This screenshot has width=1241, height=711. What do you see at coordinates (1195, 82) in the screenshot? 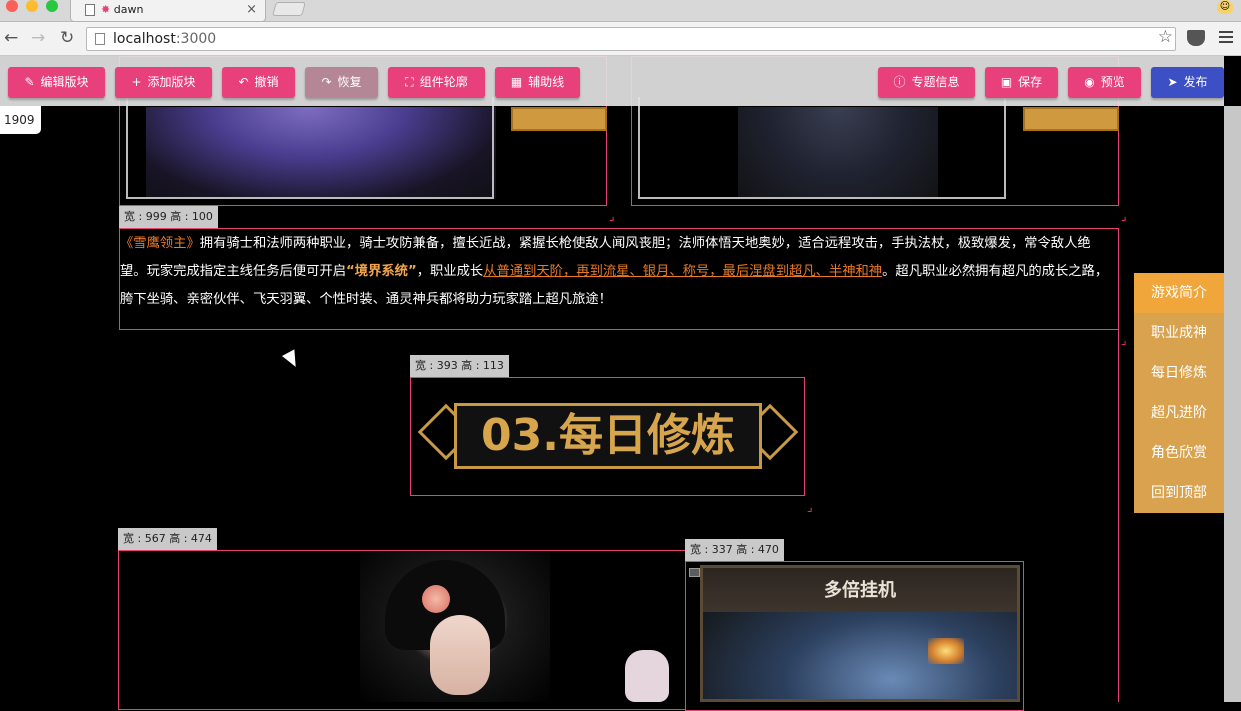
I see `publish-label: 发布` at bounding box center [1195, 82].